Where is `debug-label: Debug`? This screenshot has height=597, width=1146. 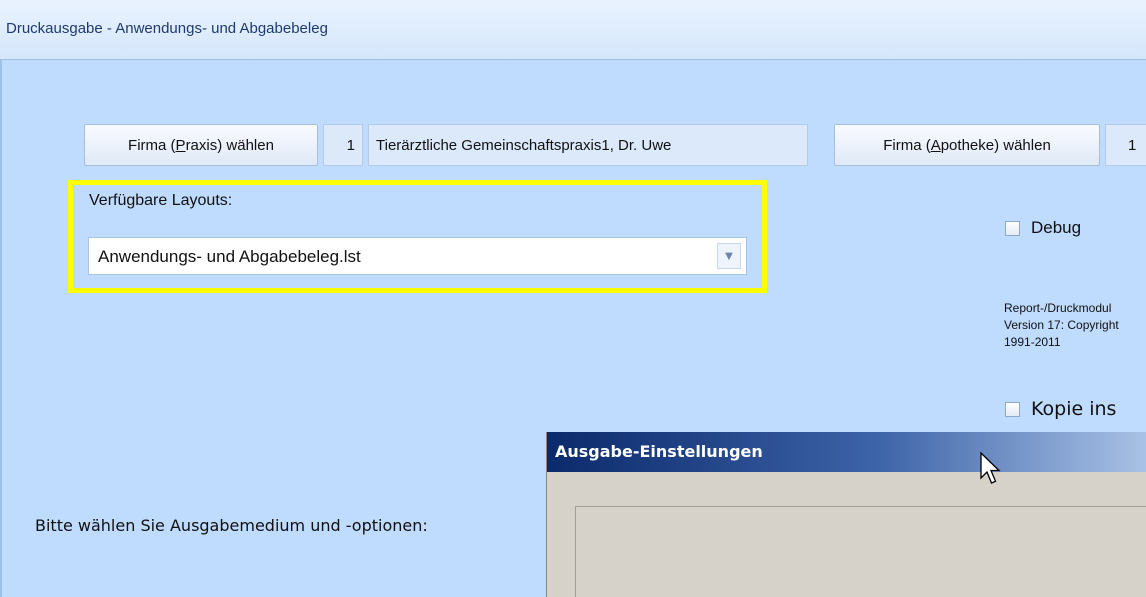
debug-label: Debug is located at coordinates (1056, 227).